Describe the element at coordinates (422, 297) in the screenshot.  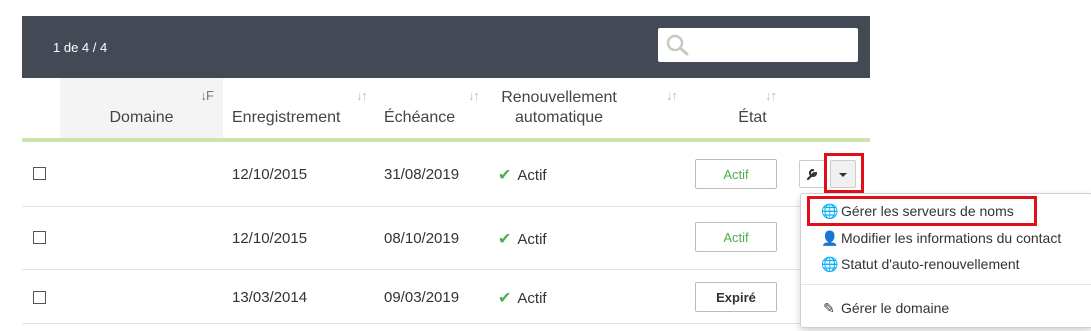
I see `expiry-date: 09/03/2019` at that location.